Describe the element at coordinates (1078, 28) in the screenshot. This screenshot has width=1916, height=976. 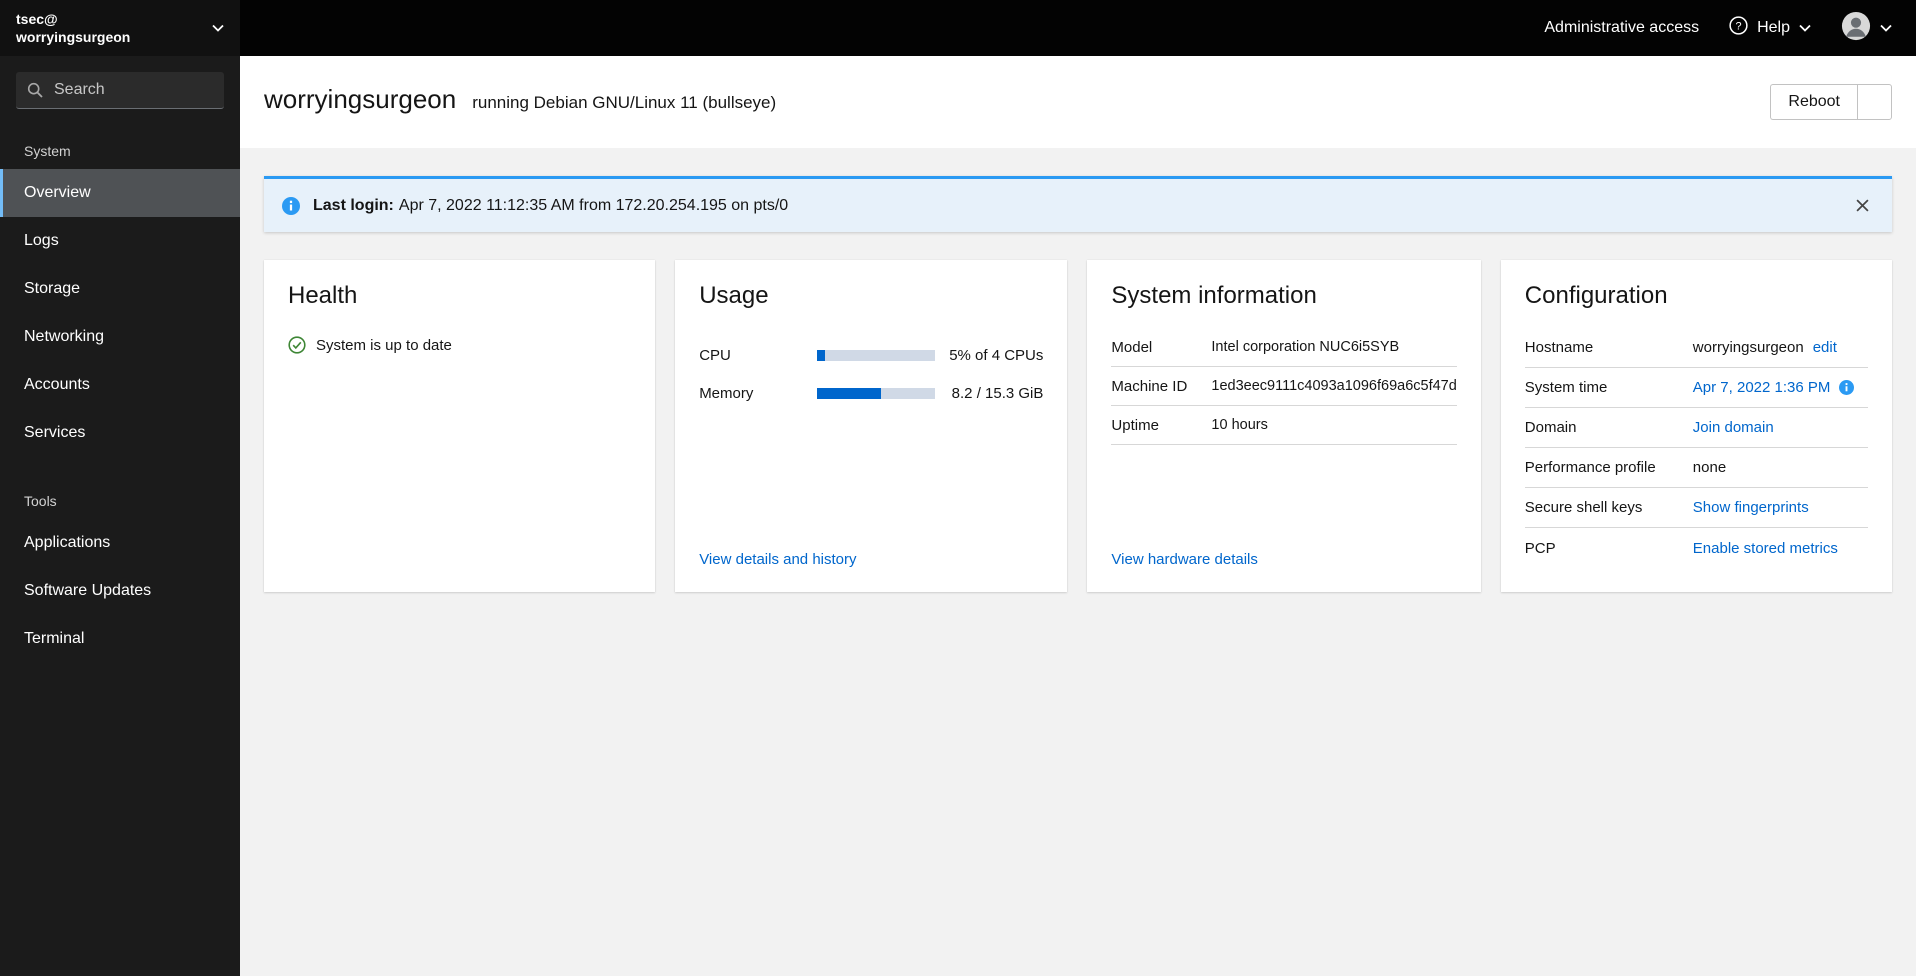
I see `topbar: Administrative access ? Help` at that location.